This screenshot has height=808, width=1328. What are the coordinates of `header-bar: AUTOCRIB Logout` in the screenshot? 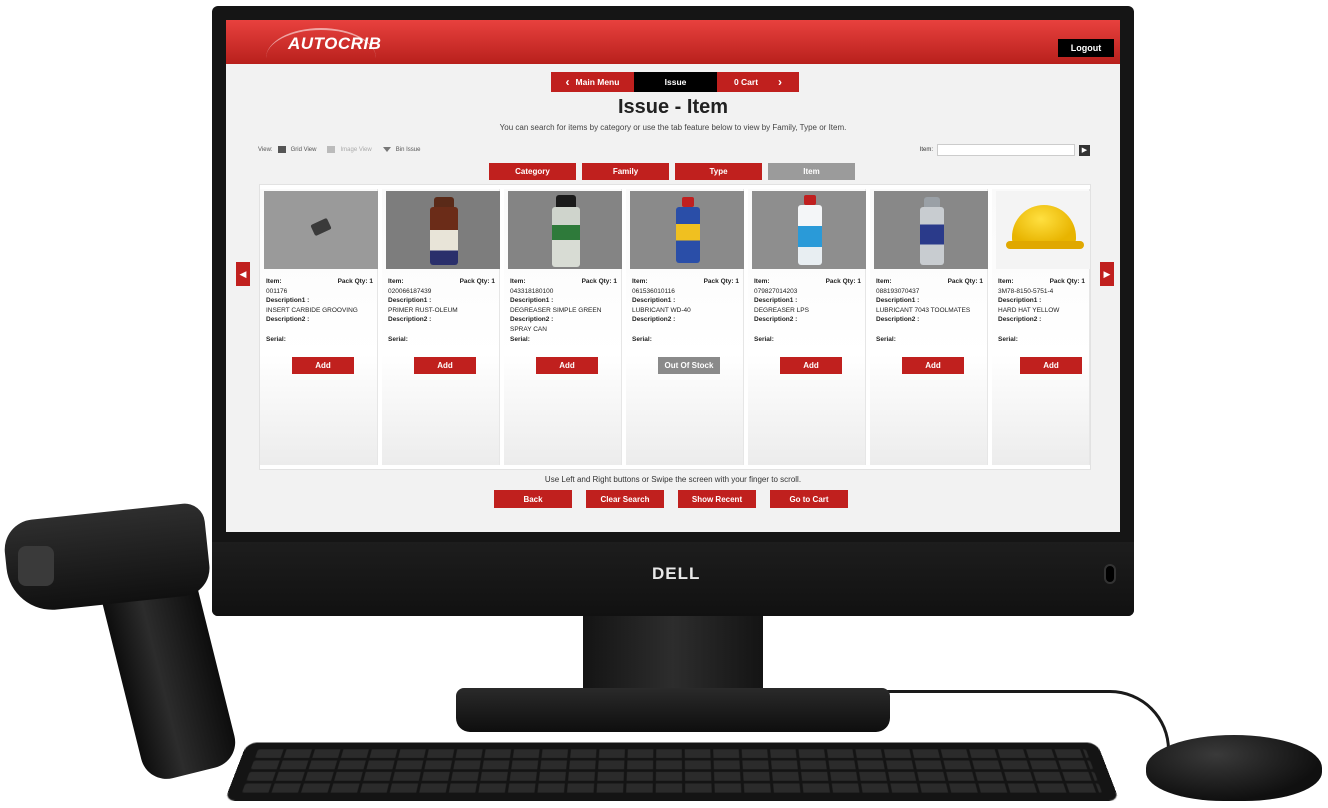 It's located at (673, 42).